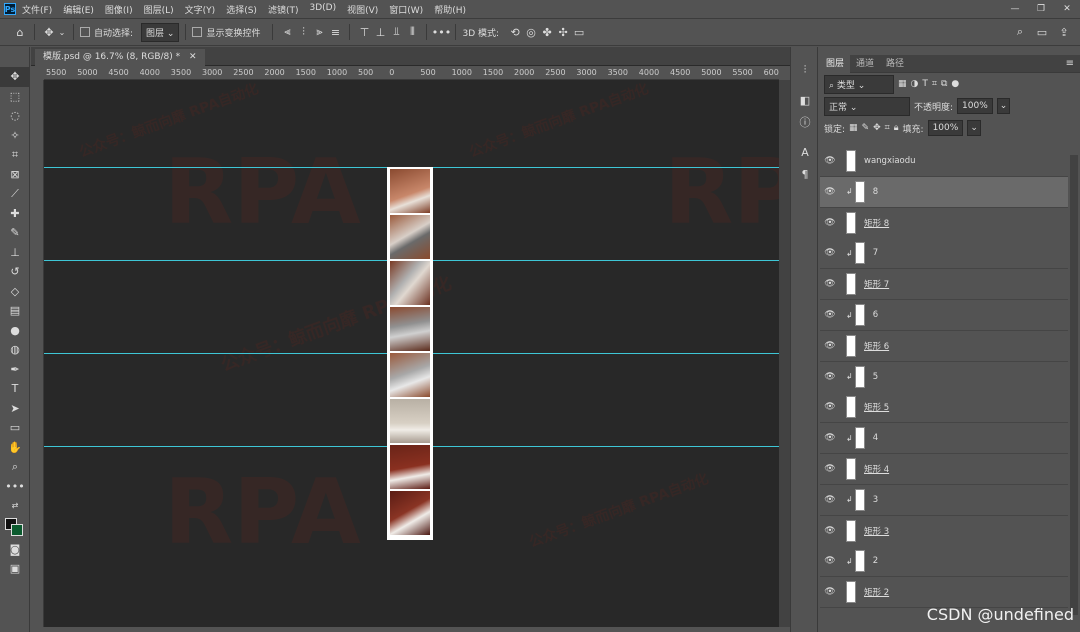 This screenshot has width=1080, height=632. What do you see at coordinates (241, 9) in the screenshot?
I see `menu-item: 选择(S)` at bounding box center [241, 9].